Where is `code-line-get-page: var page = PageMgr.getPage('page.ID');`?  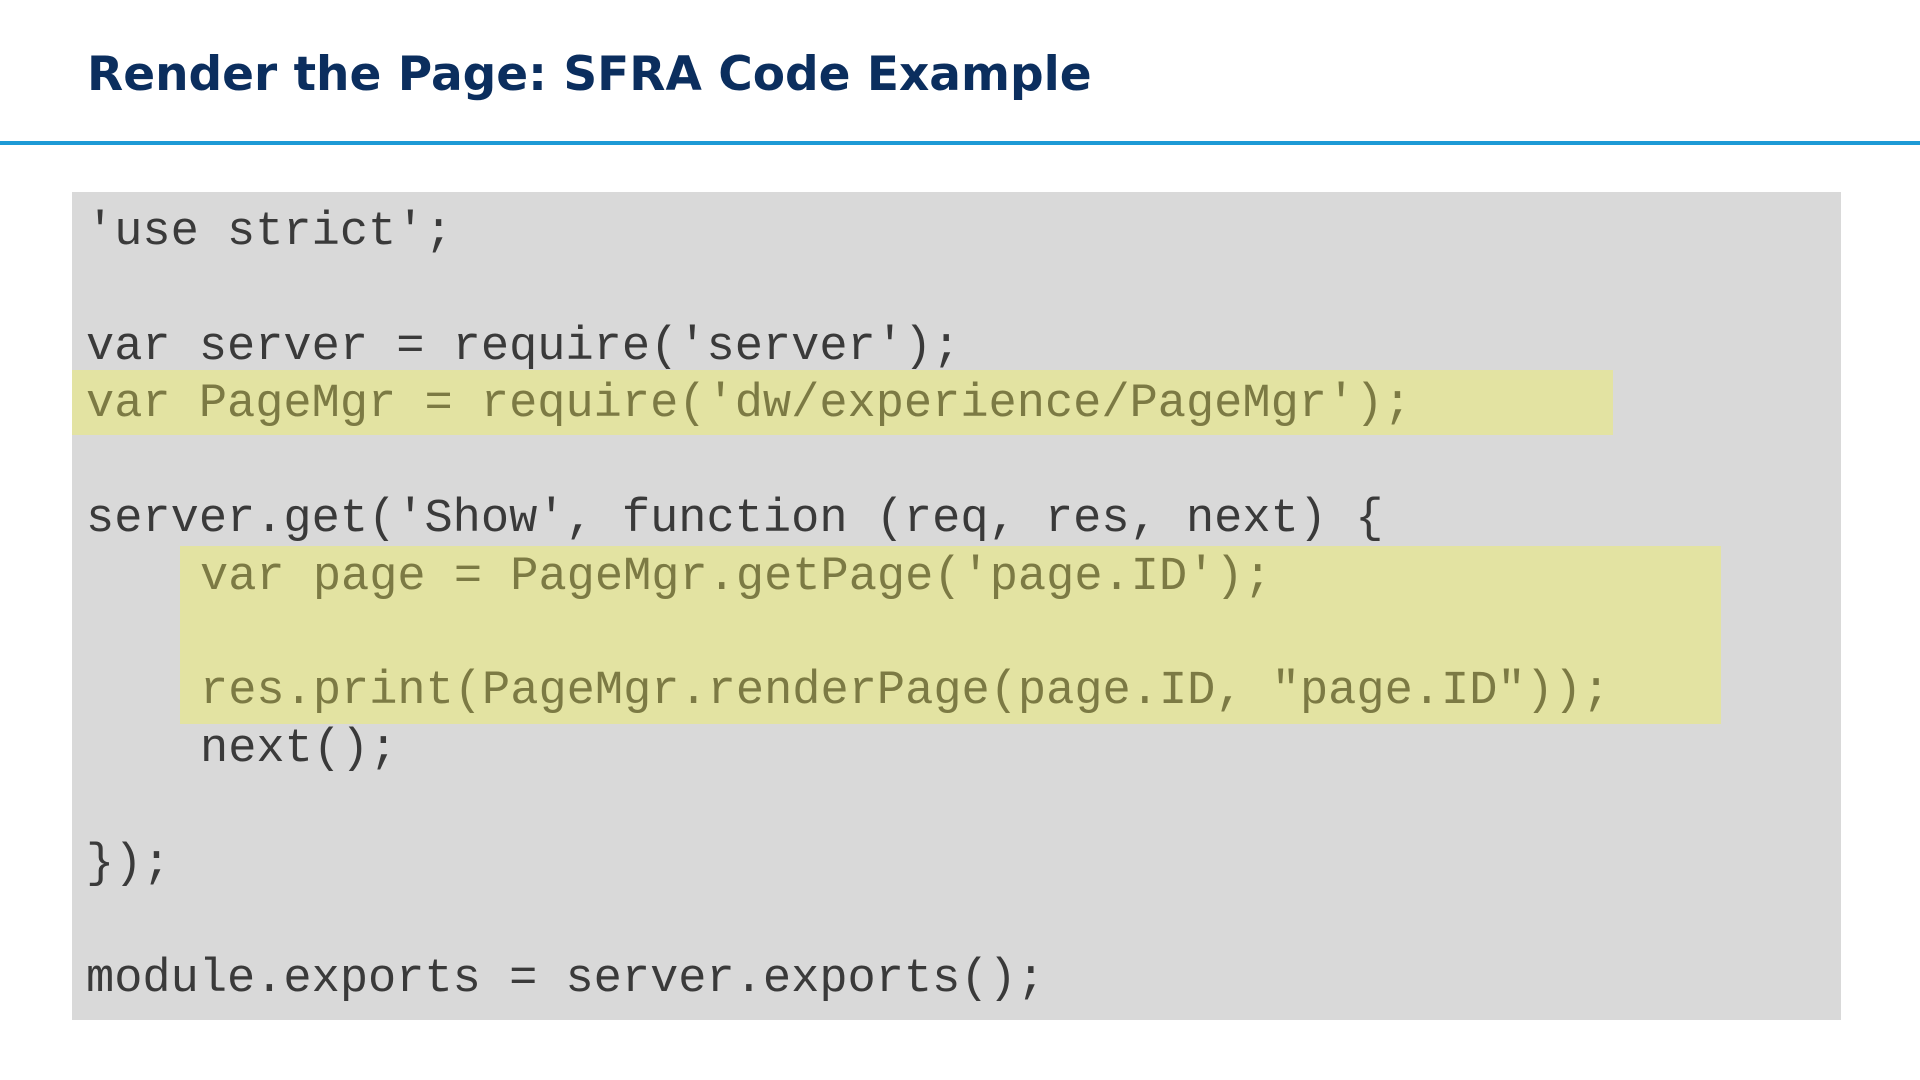 code-line-get-page: var page = PageMgr.getPage('page.ID'); is located at coordinates (736, 577).